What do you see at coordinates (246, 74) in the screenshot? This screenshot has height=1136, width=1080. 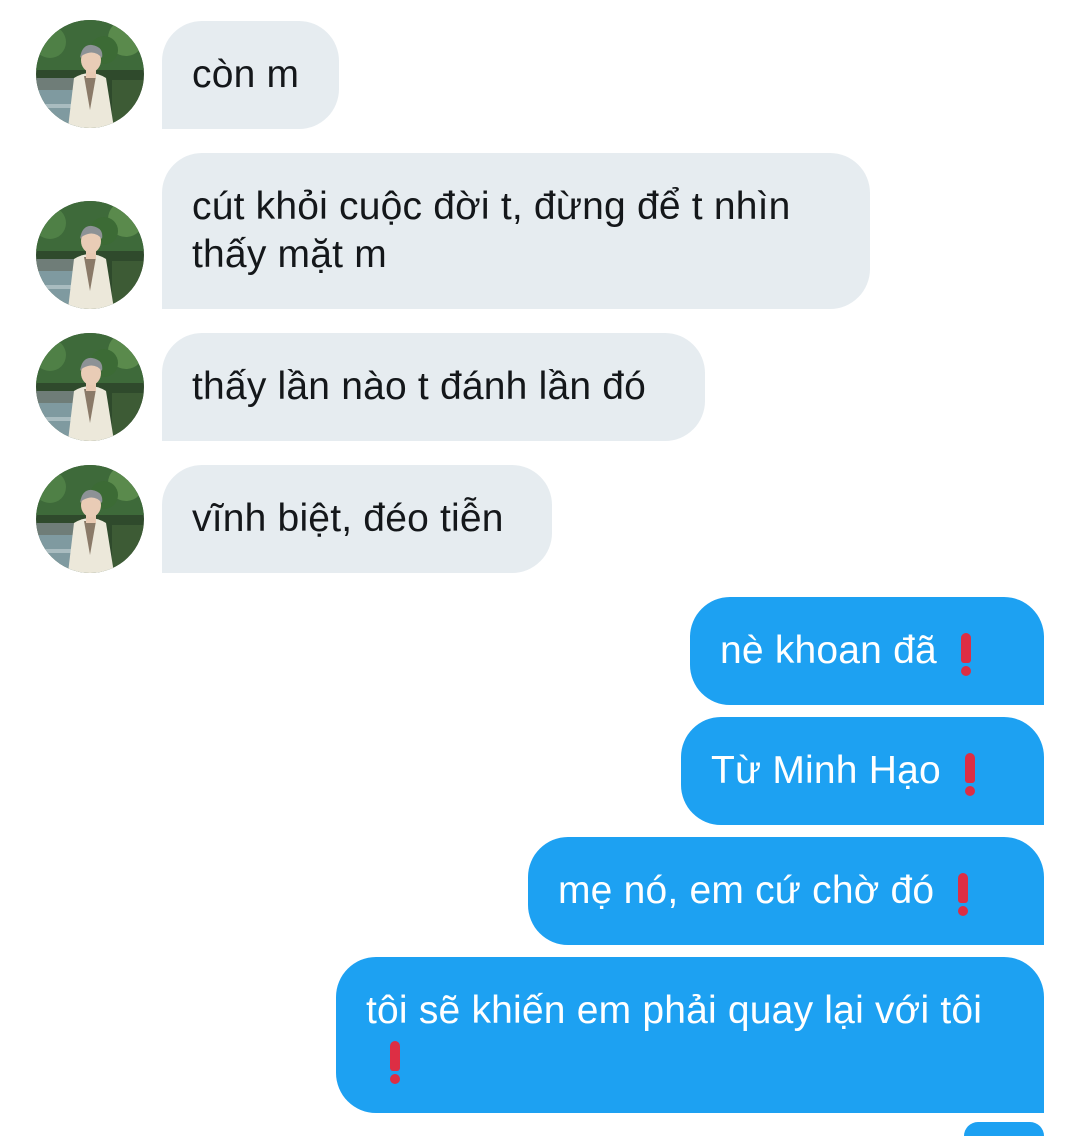 I see `message-text: còn m` at bounding box center [246, 74].